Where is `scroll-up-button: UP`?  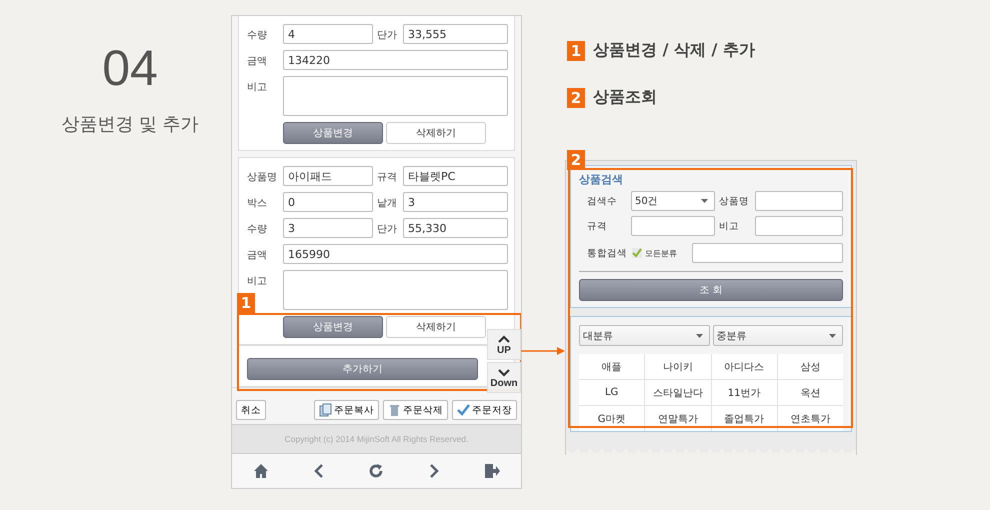 scroll-up-button: UP is located at coordinates (504, 344).